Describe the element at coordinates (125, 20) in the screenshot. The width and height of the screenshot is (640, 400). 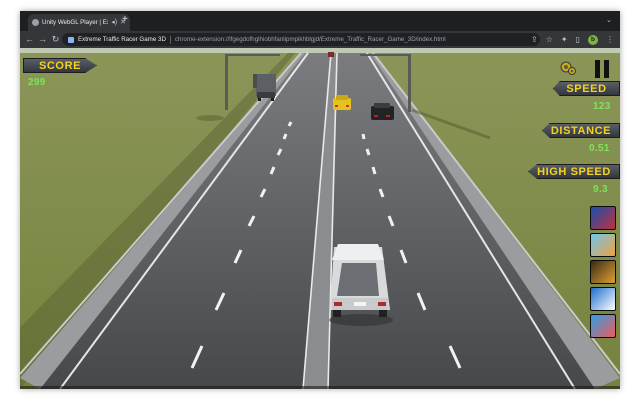
I see `new-tab-button: +` at that location.